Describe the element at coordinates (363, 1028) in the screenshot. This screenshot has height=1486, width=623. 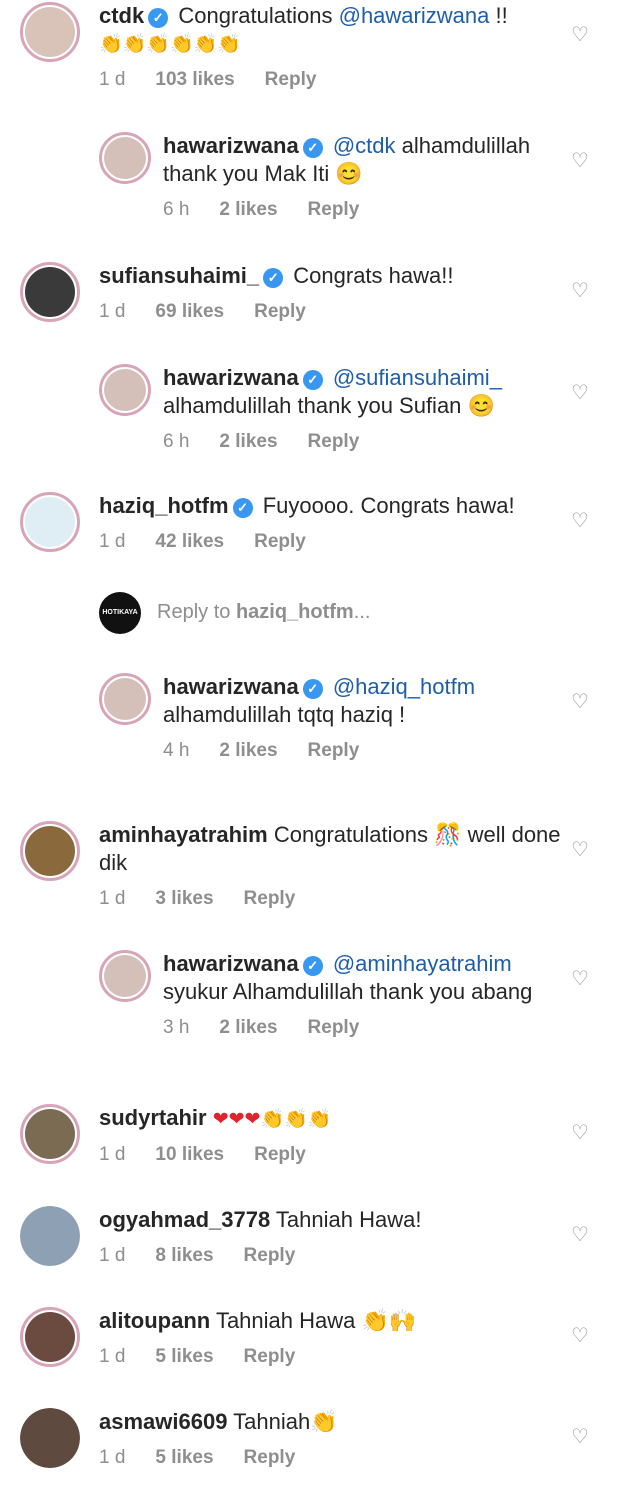
I see `comment-meta: 3 h 2 likes Reply` at that location.